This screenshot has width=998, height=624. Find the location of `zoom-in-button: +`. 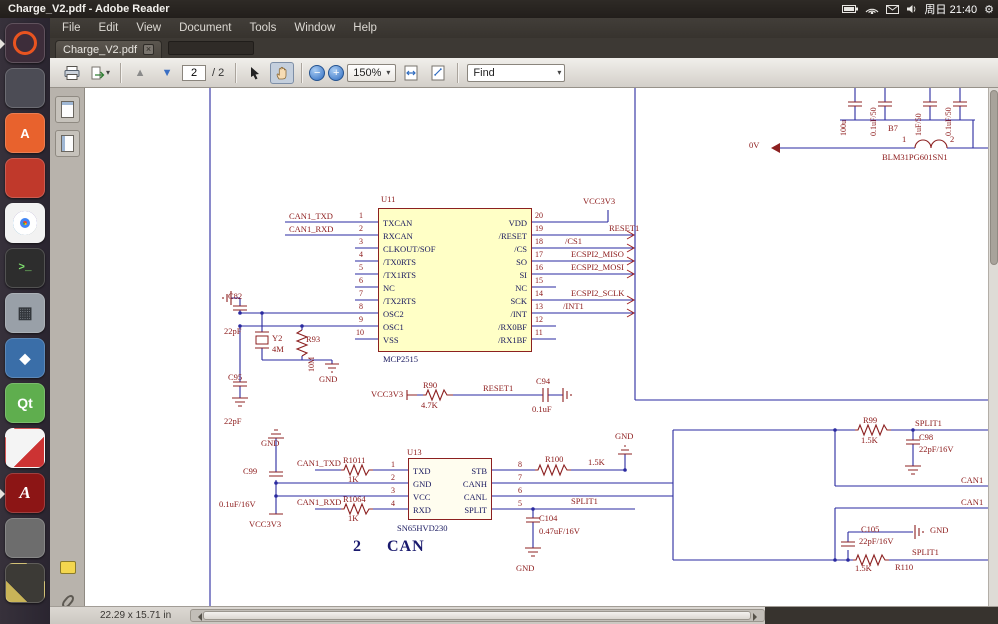

zoom-in-button: + is located at coordinates (336, 72).